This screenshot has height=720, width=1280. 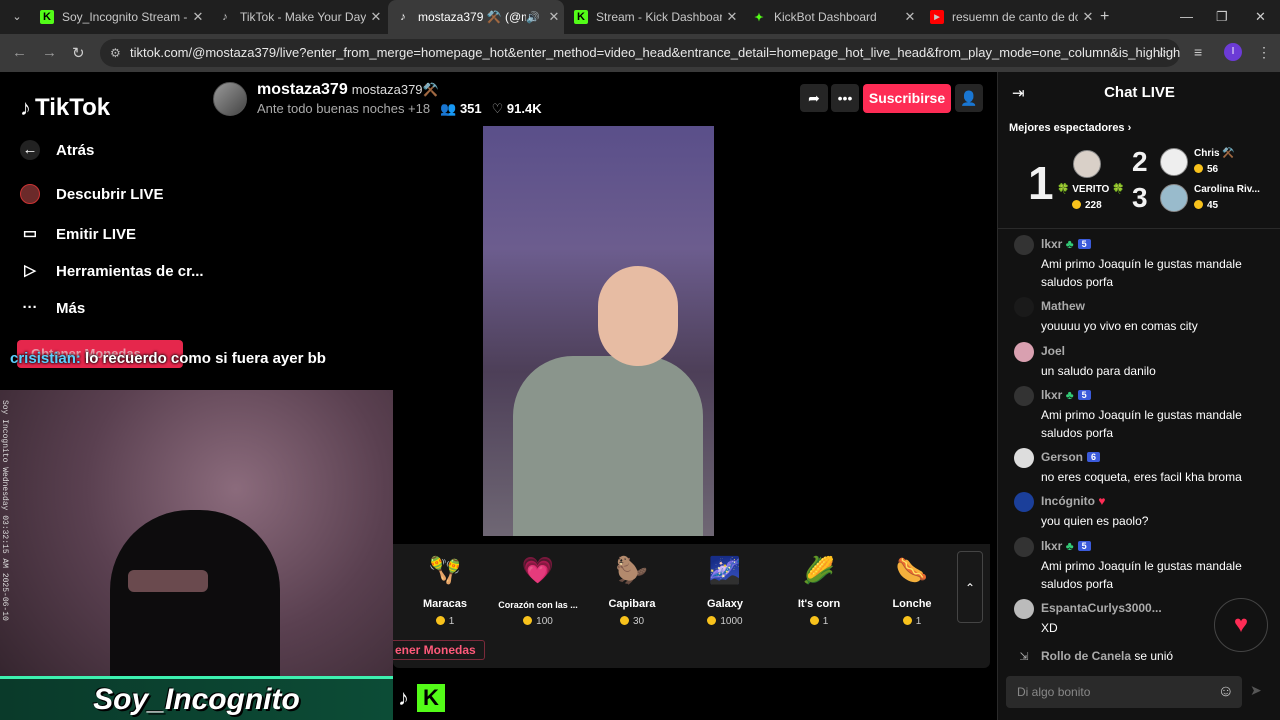 What do you see at coordinates (725, 570) in the screenshot?
I see `galaxy-icon: 🌌` at bounding box center [725, 570].